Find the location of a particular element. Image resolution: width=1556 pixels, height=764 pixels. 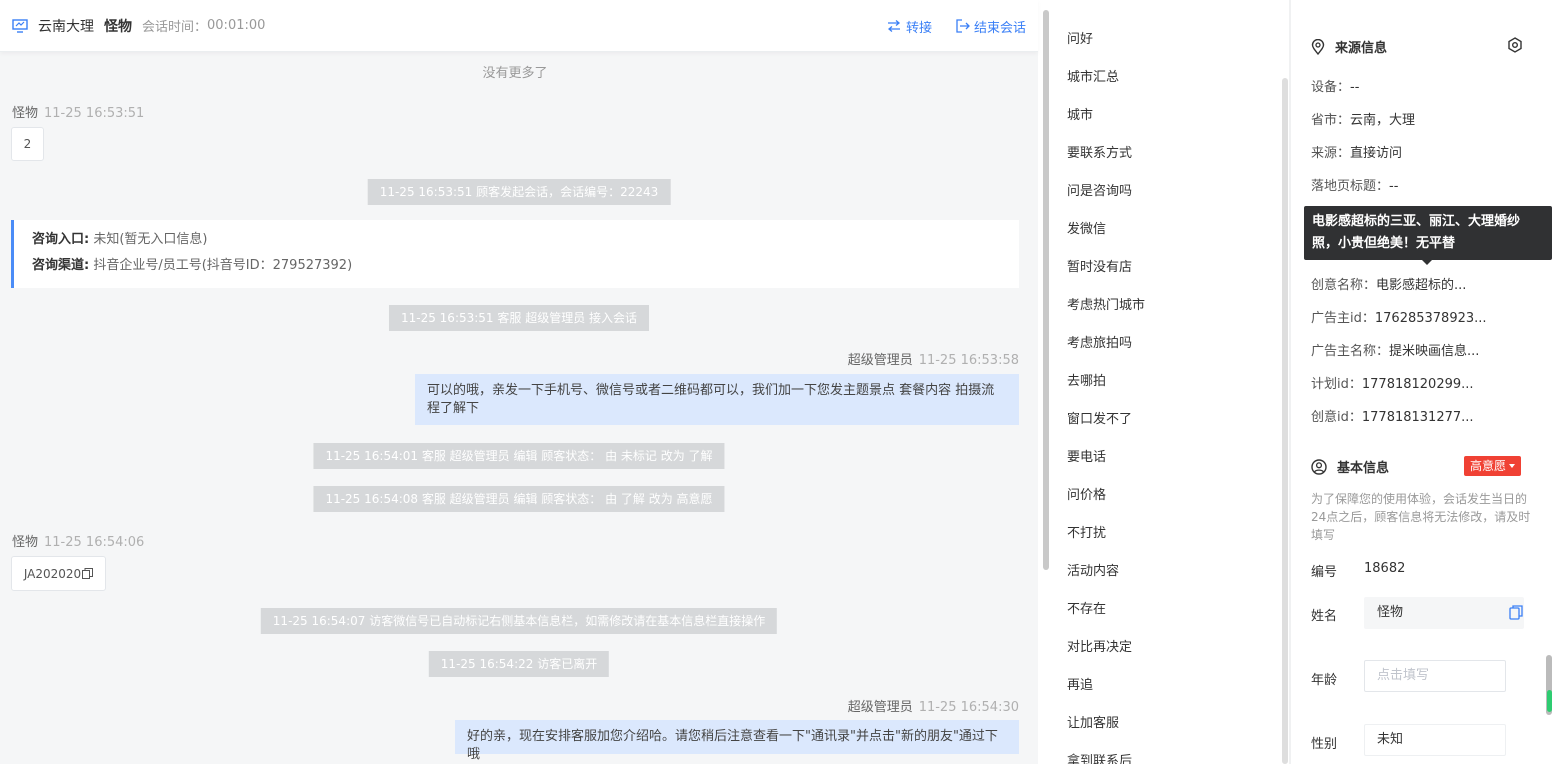

quick-reply-item: 考虑热门城市 is located at coordinates (1106, 303).